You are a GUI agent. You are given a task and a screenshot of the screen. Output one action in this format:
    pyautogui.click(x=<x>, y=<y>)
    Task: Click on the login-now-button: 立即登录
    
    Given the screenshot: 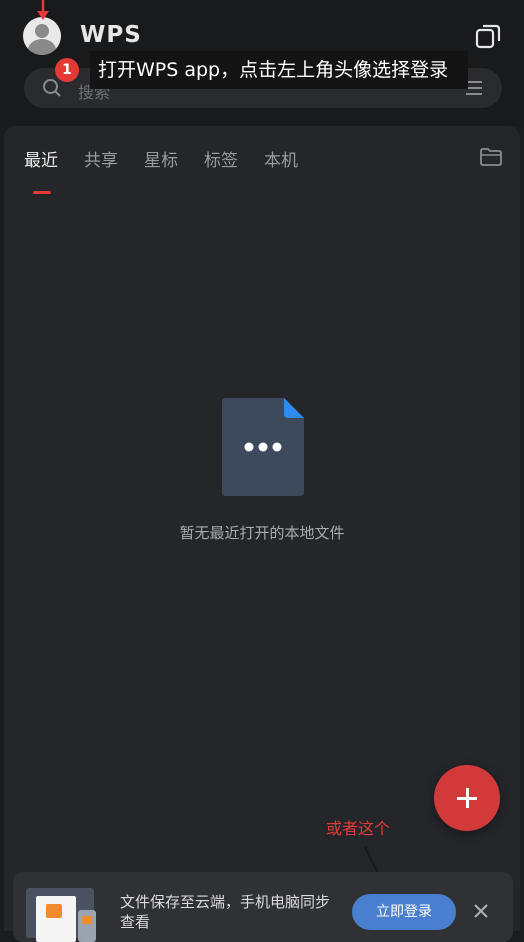 What is the action you would take?
    pyautogui.click(x=404, y=912)
    